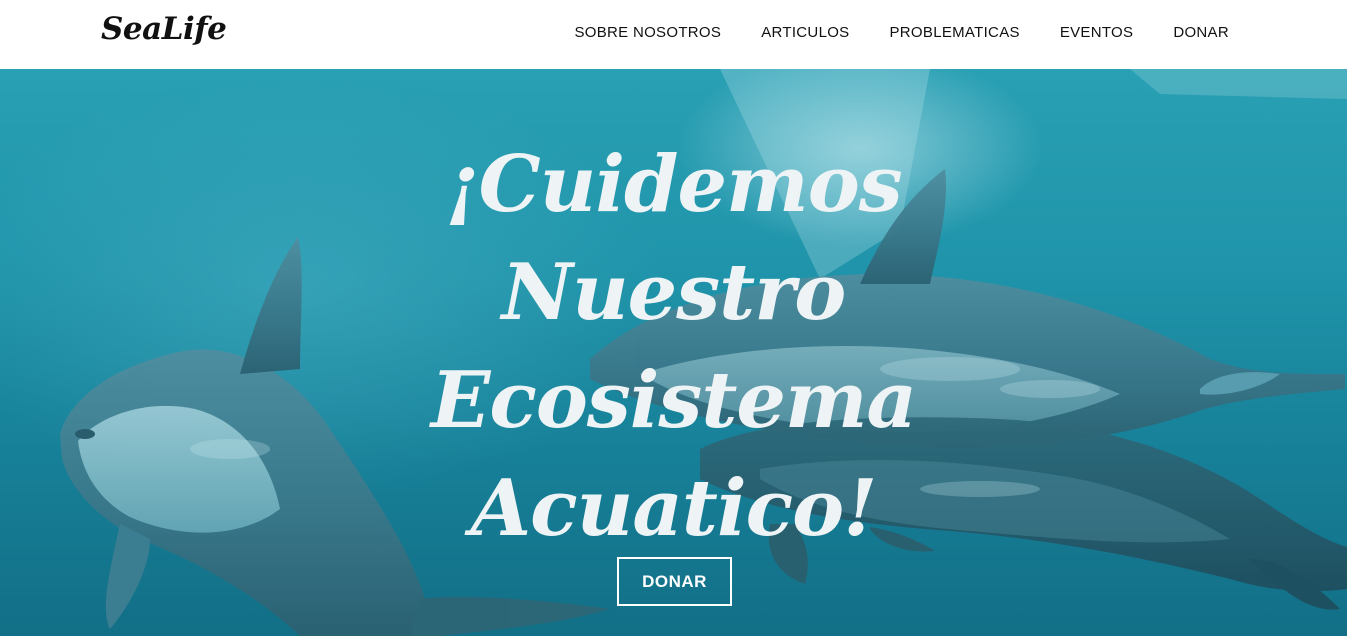 The height and width of the screenshot is (636, 1347). Describe the element at coordinates (164, 29) in the screenshot. I see `brand-logo: SeaLife` at that location.